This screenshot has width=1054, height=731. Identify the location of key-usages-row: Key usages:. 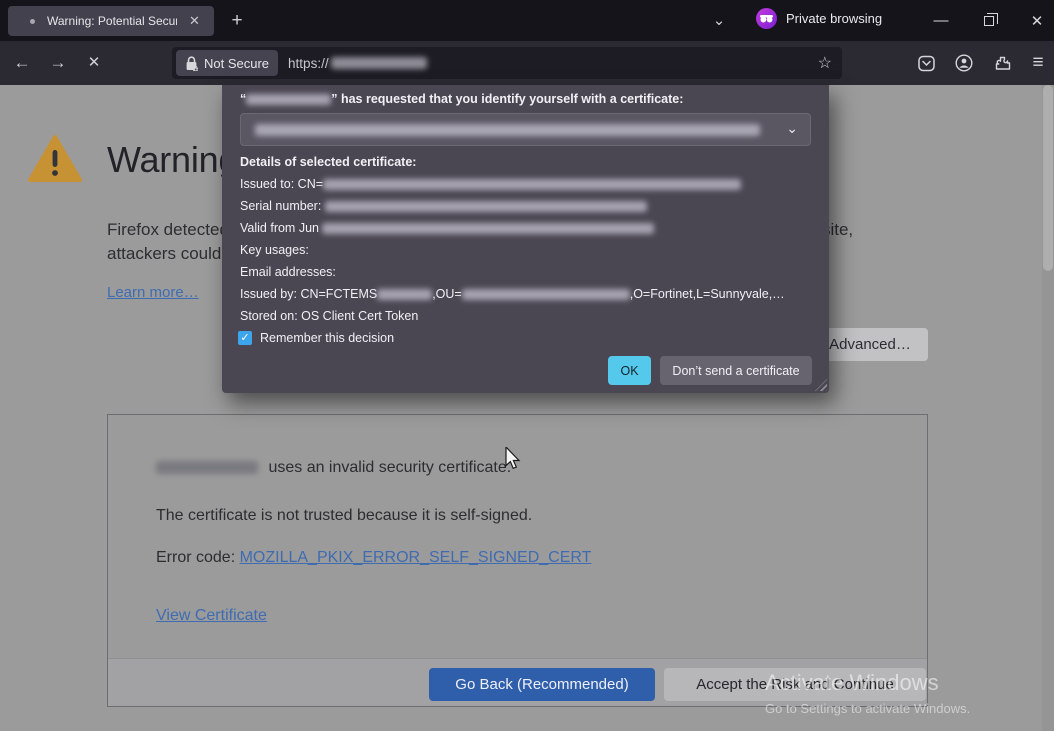
(274, 250).